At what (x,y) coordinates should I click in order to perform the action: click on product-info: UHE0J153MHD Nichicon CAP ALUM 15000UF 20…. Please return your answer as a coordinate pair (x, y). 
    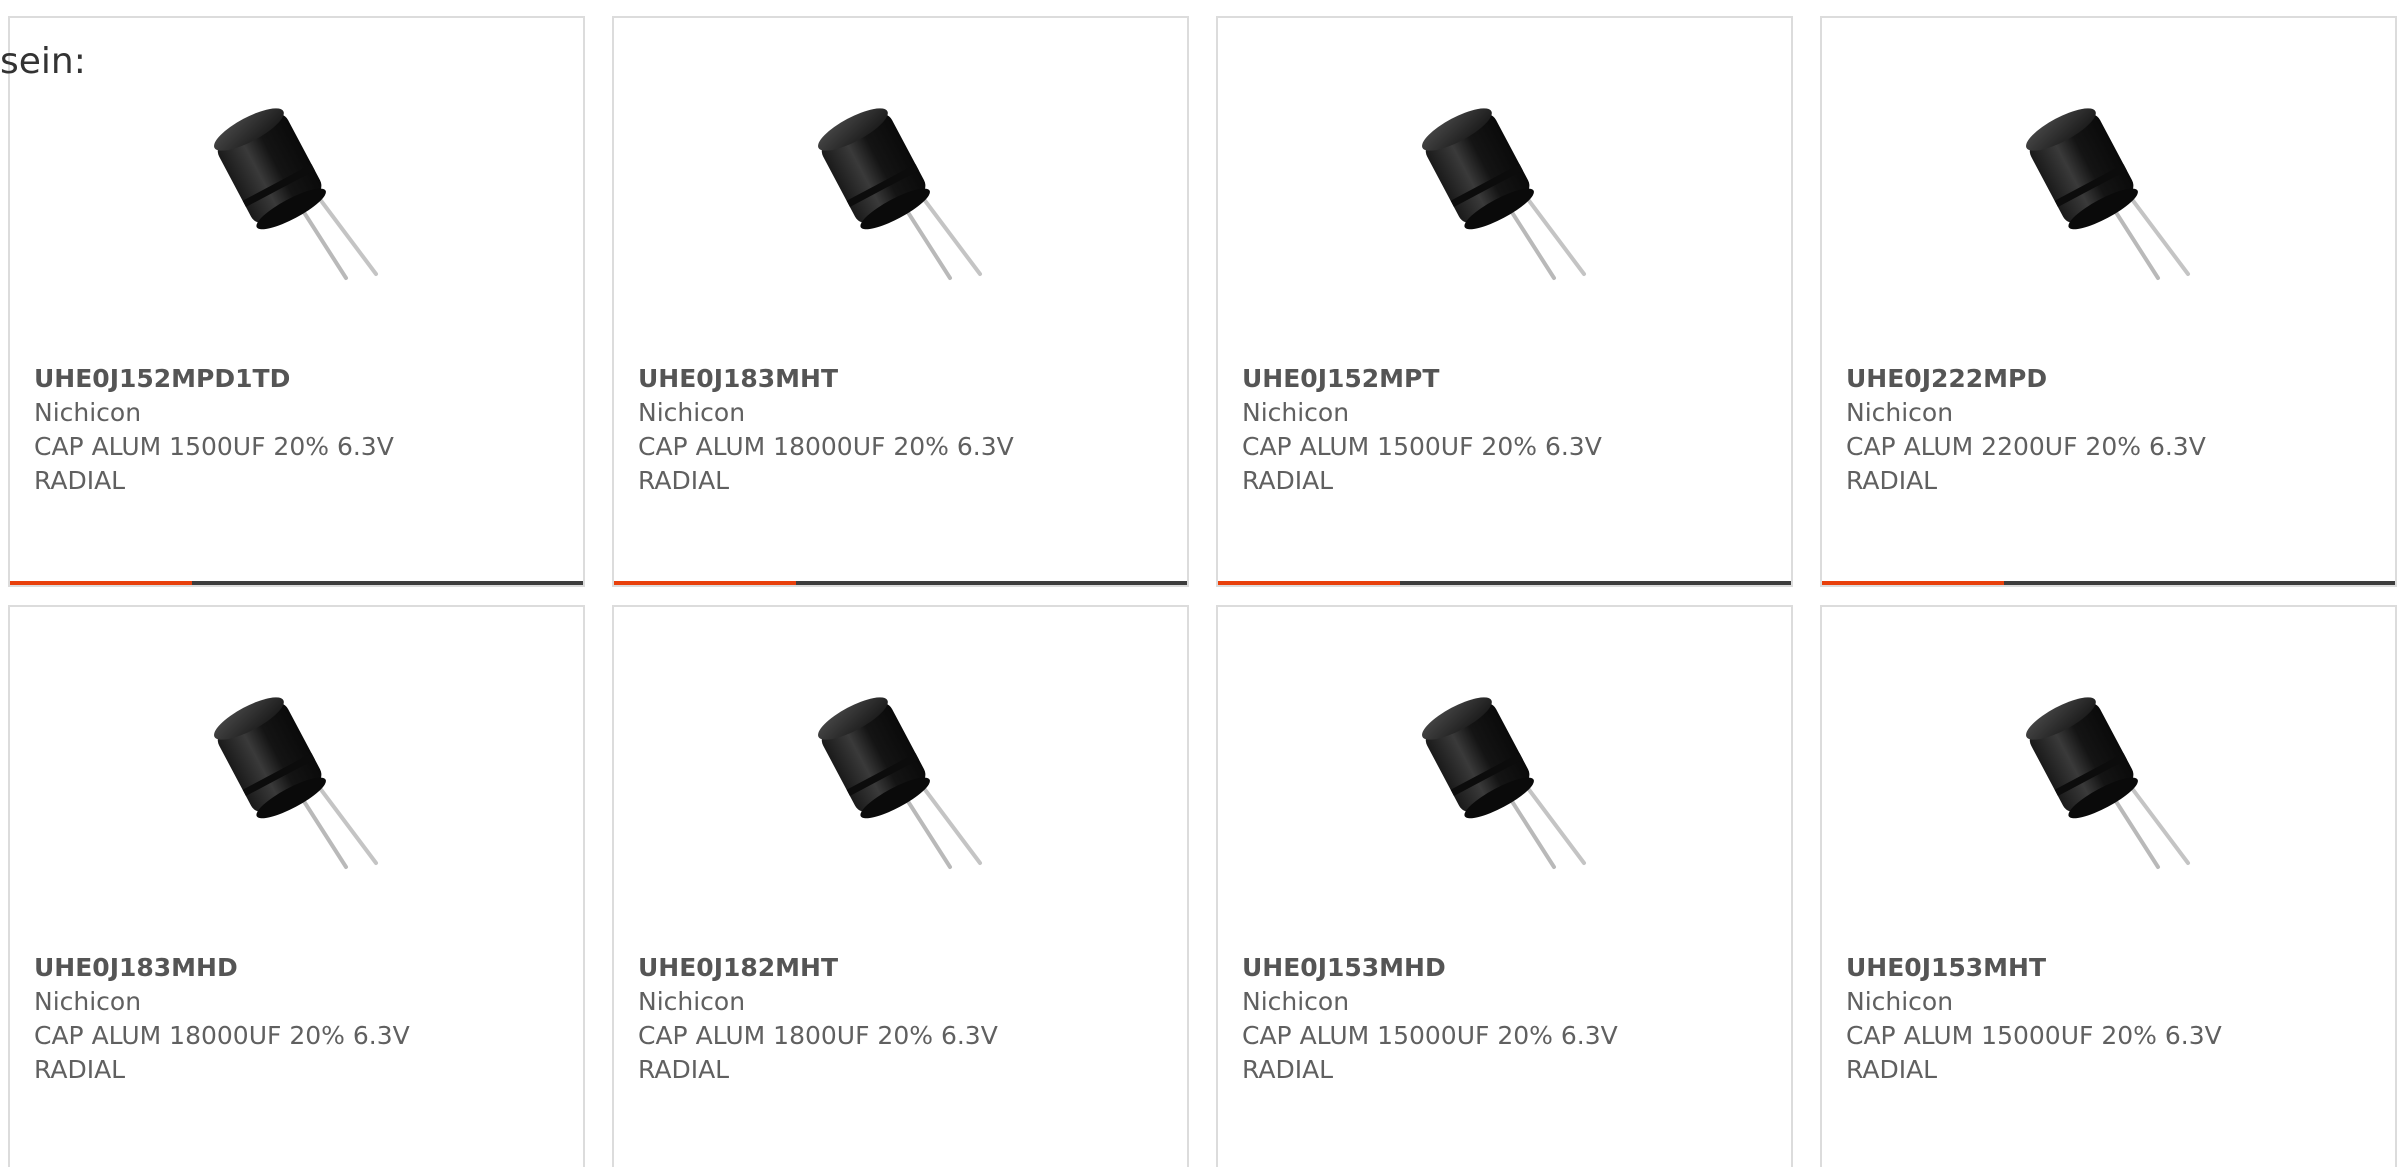
    Looking at the image, I should click on (1502, 1019).